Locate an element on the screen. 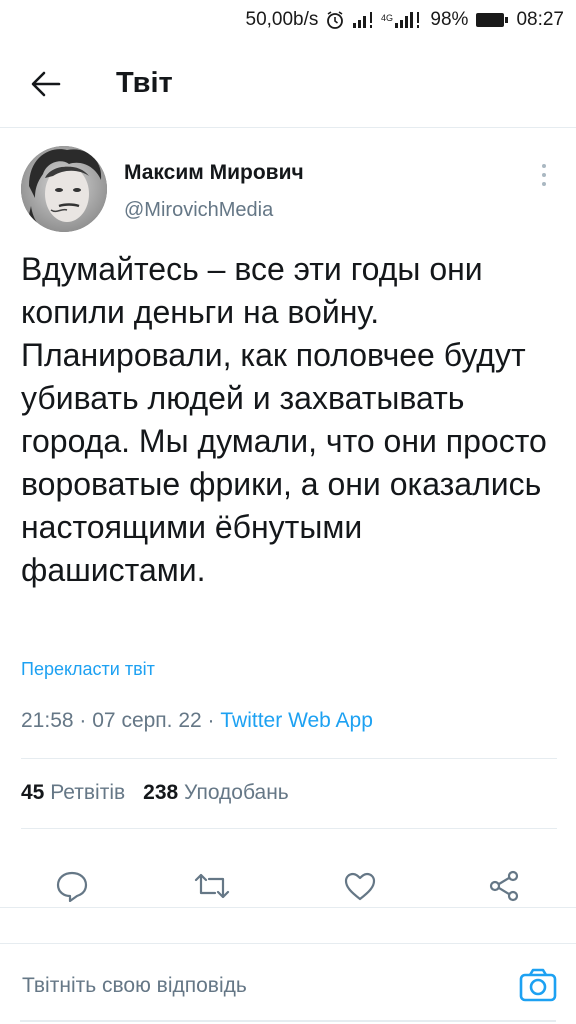 The width and height of the screenshot is (576, 1024). network-type-label: 4G is located at coordinates (387, 18).